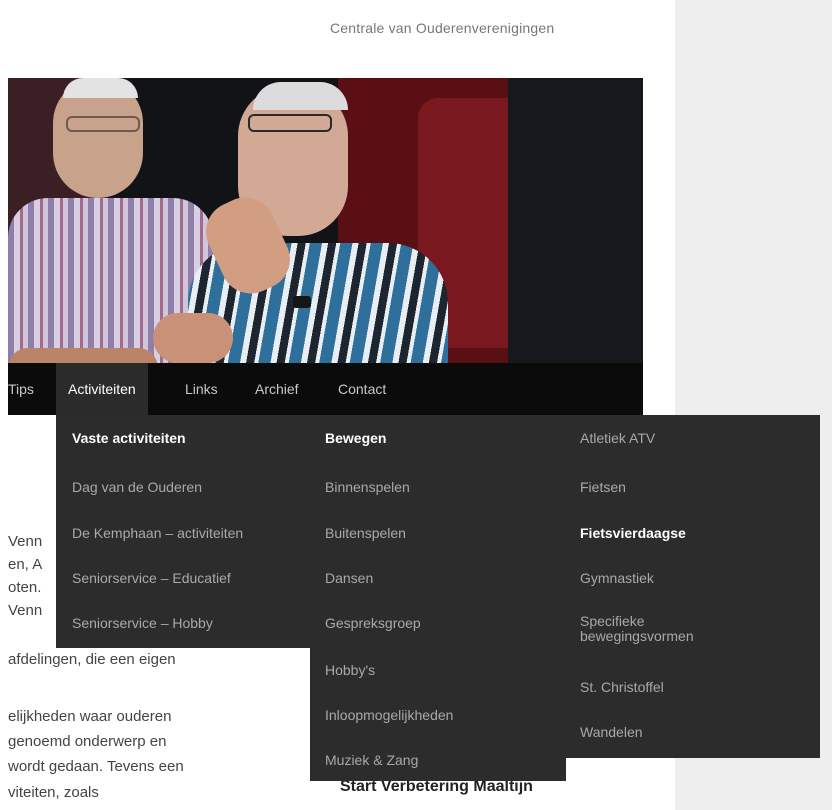 This screenshot has height=810, width=832. Describe the element at coordinates (575, 220) in the screenshot. I see `photo-background-dark` at that location.